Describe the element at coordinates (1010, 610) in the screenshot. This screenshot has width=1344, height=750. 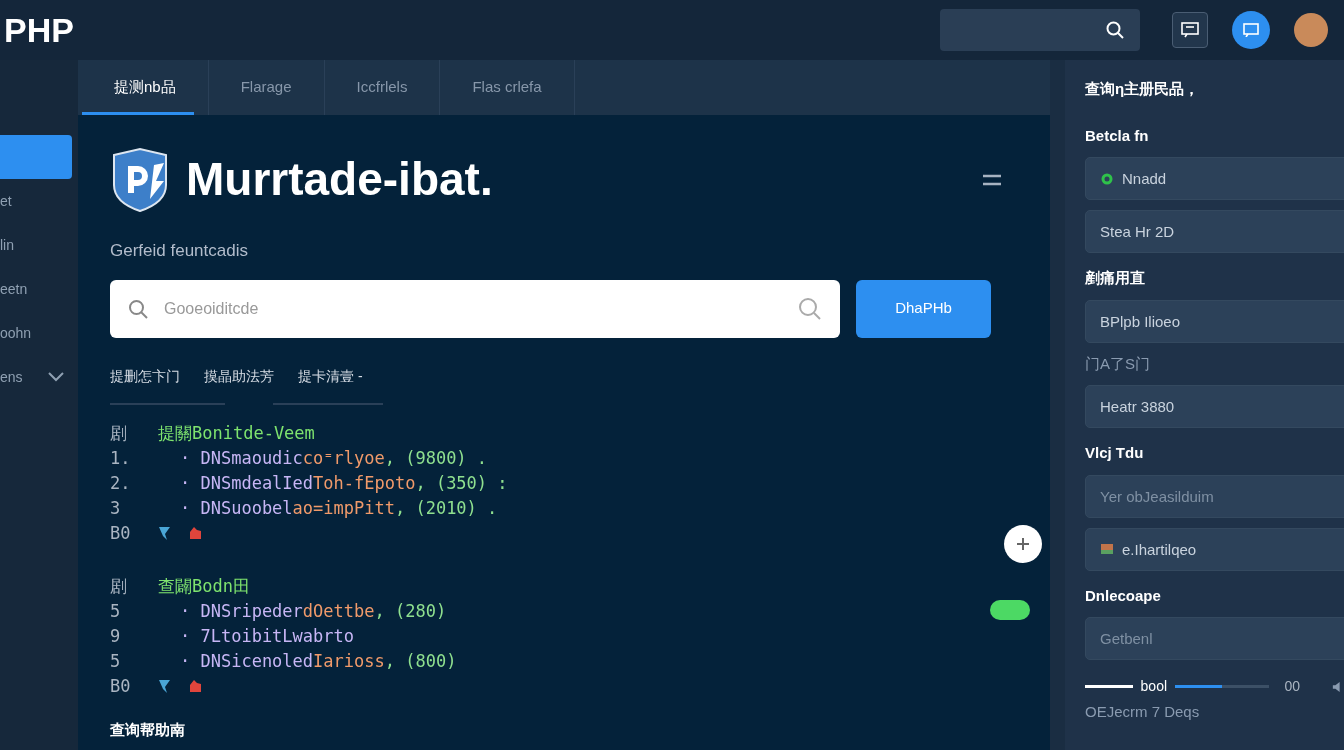
I see `toggle-switch` at that location.